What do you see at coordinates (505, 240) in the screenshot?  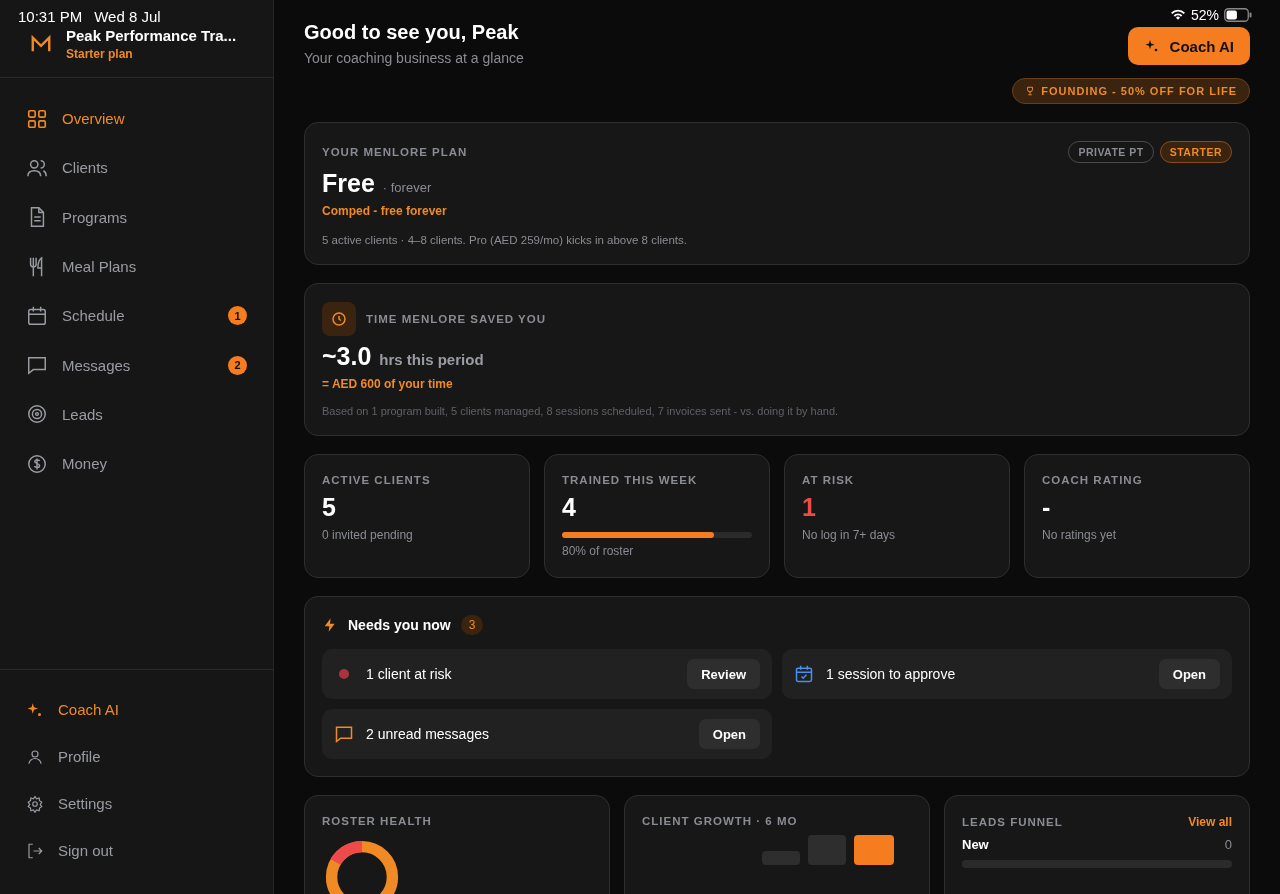 I see `plan-detail: 5 active clients · 4–8 clients. Pro (AED 259/mo) kicks in above 8 clients.` at bounding box center [505, 240].